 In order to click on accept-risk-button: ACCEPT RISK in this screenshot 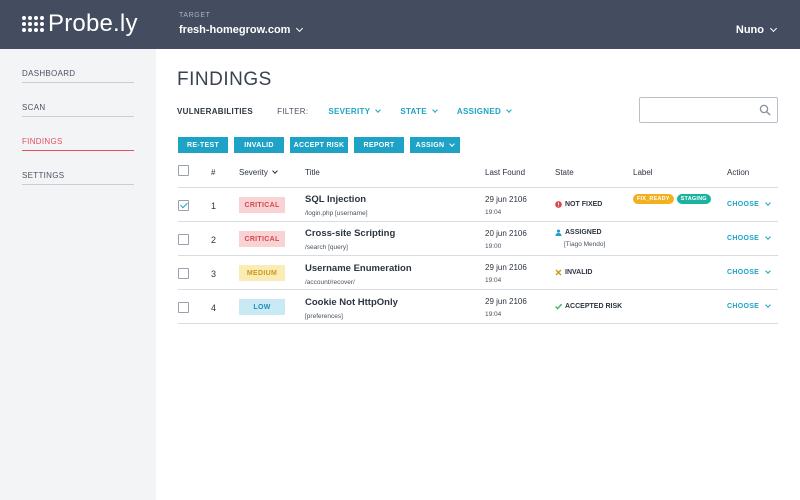, I will do `click(319, 145)`.